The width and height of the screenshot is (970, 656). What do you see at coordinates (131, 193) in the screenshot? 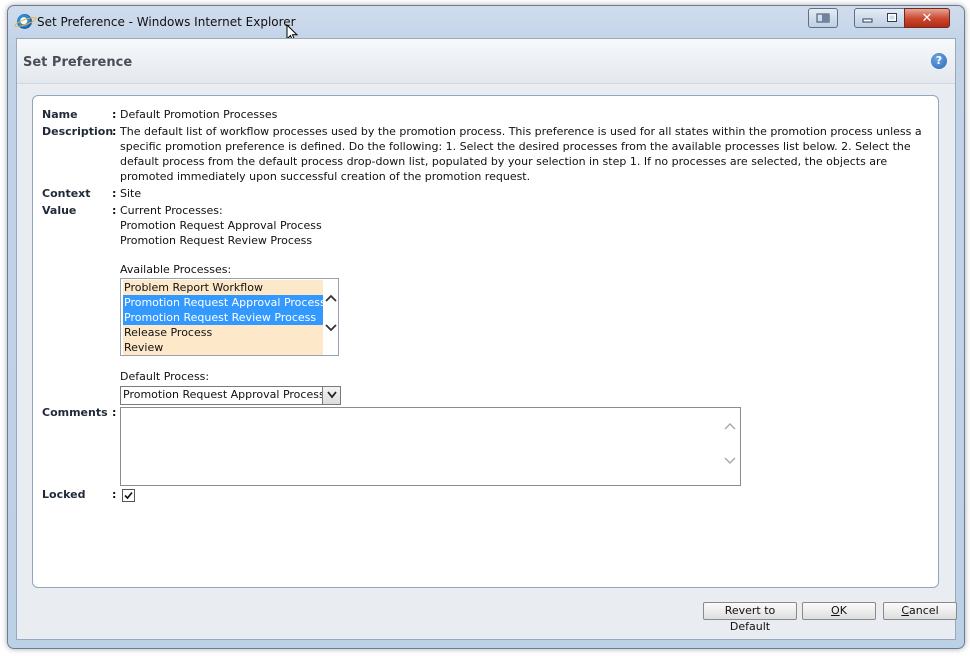
I see `context-value: Site` at bounding box center [131, 193].